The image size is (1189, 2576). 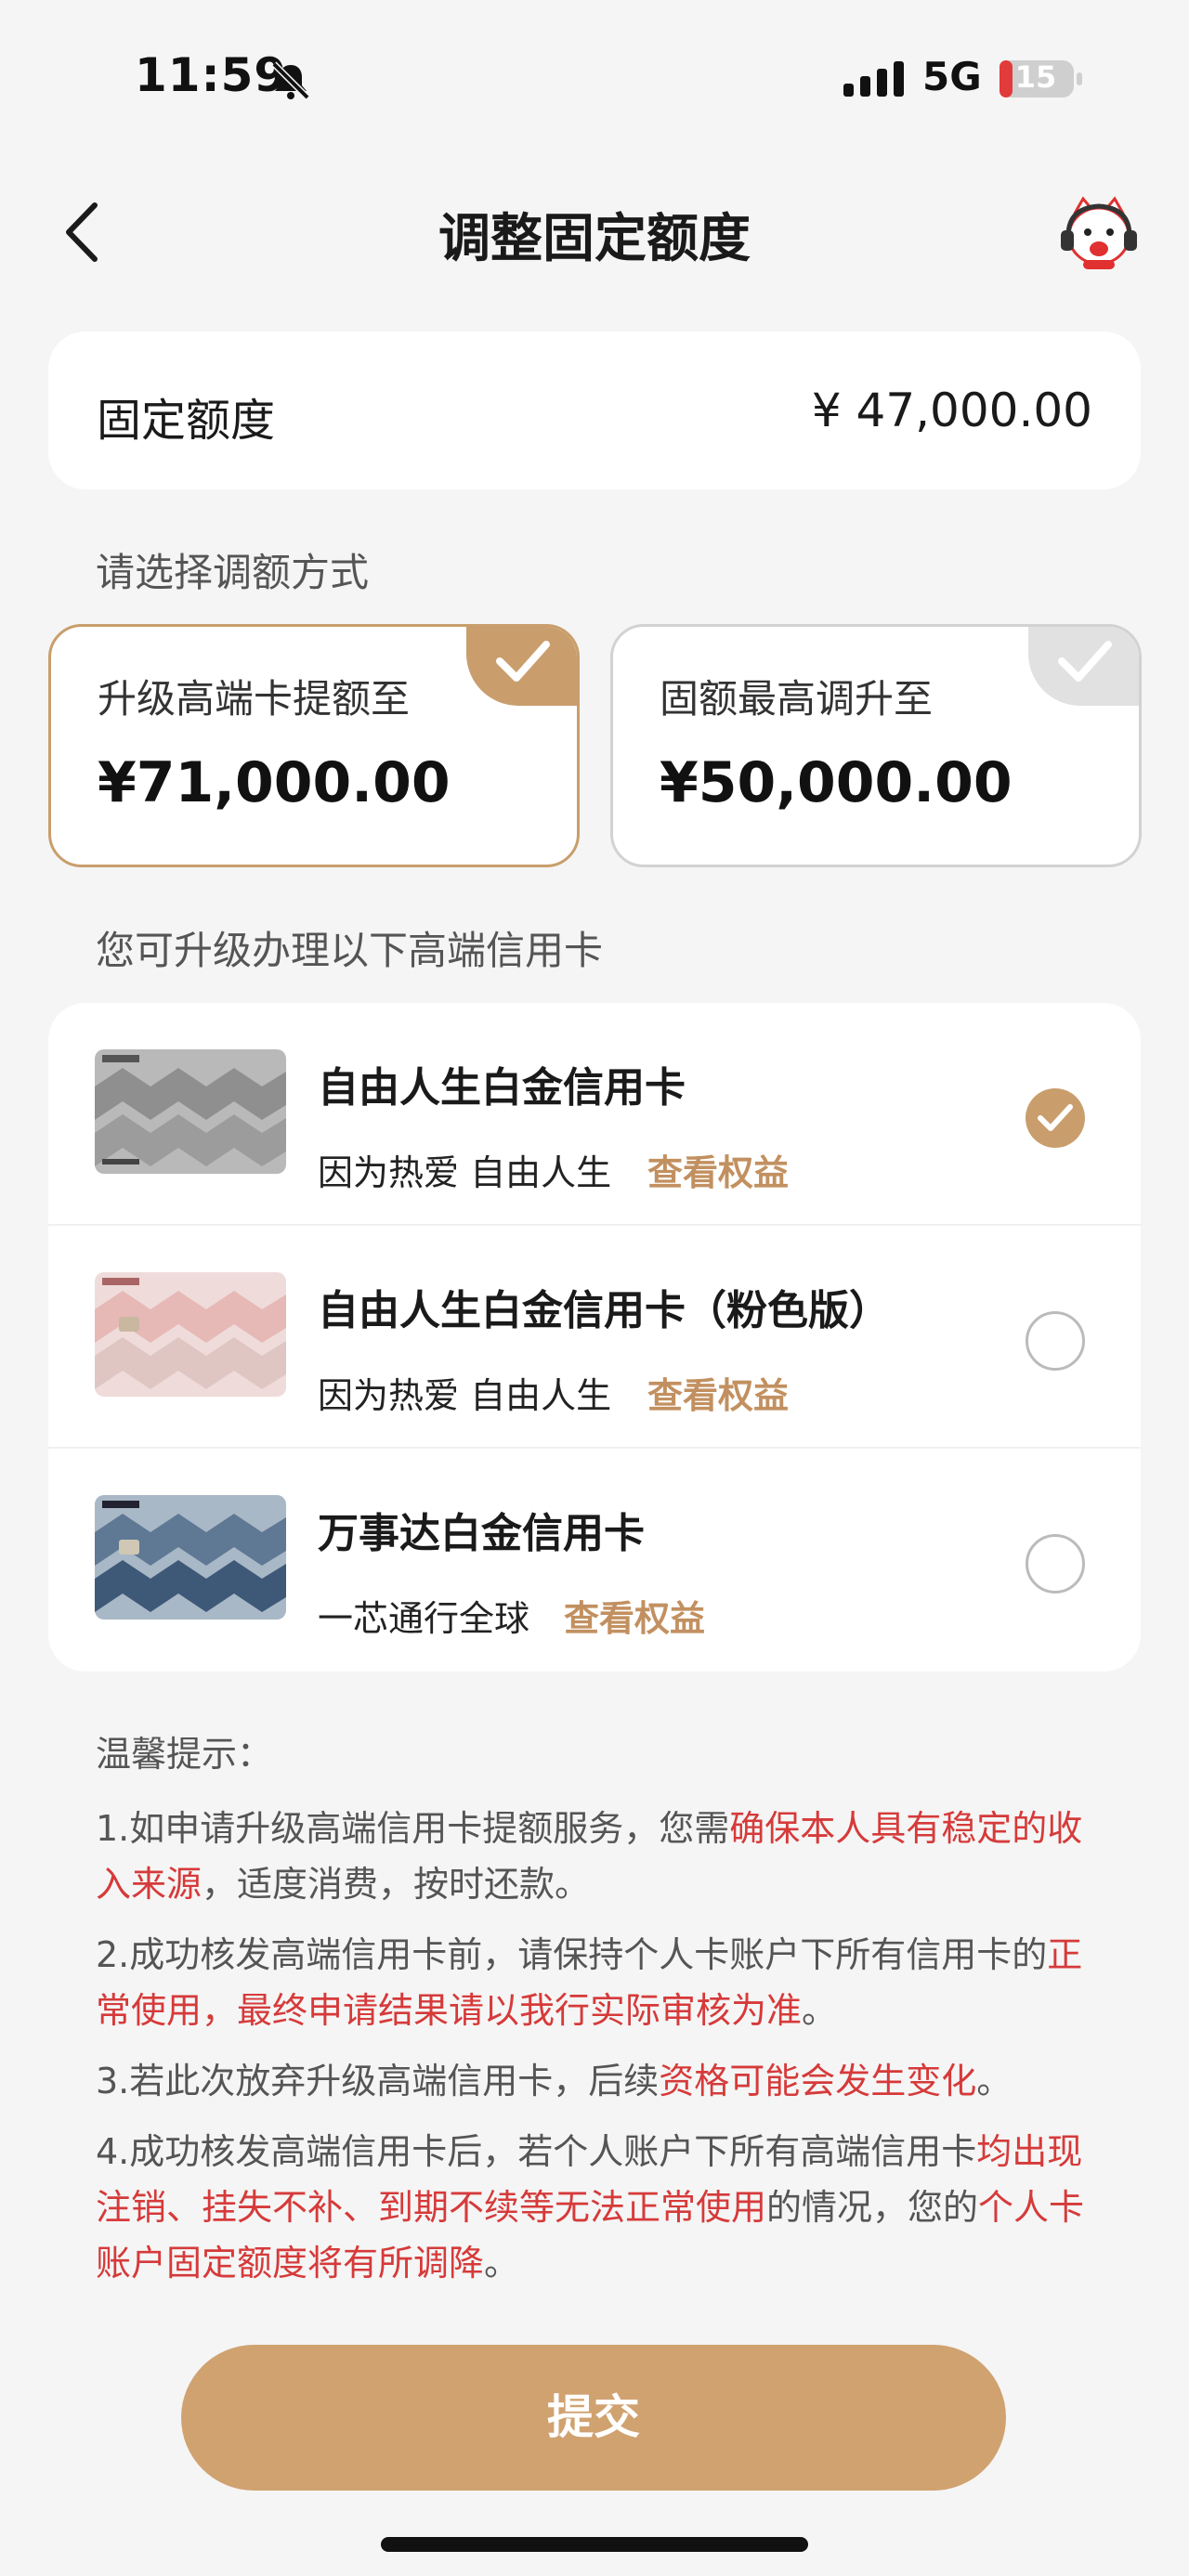 I want to click on tip-text: ，适度消费，按时还款。, so click(x=396, y=1885).